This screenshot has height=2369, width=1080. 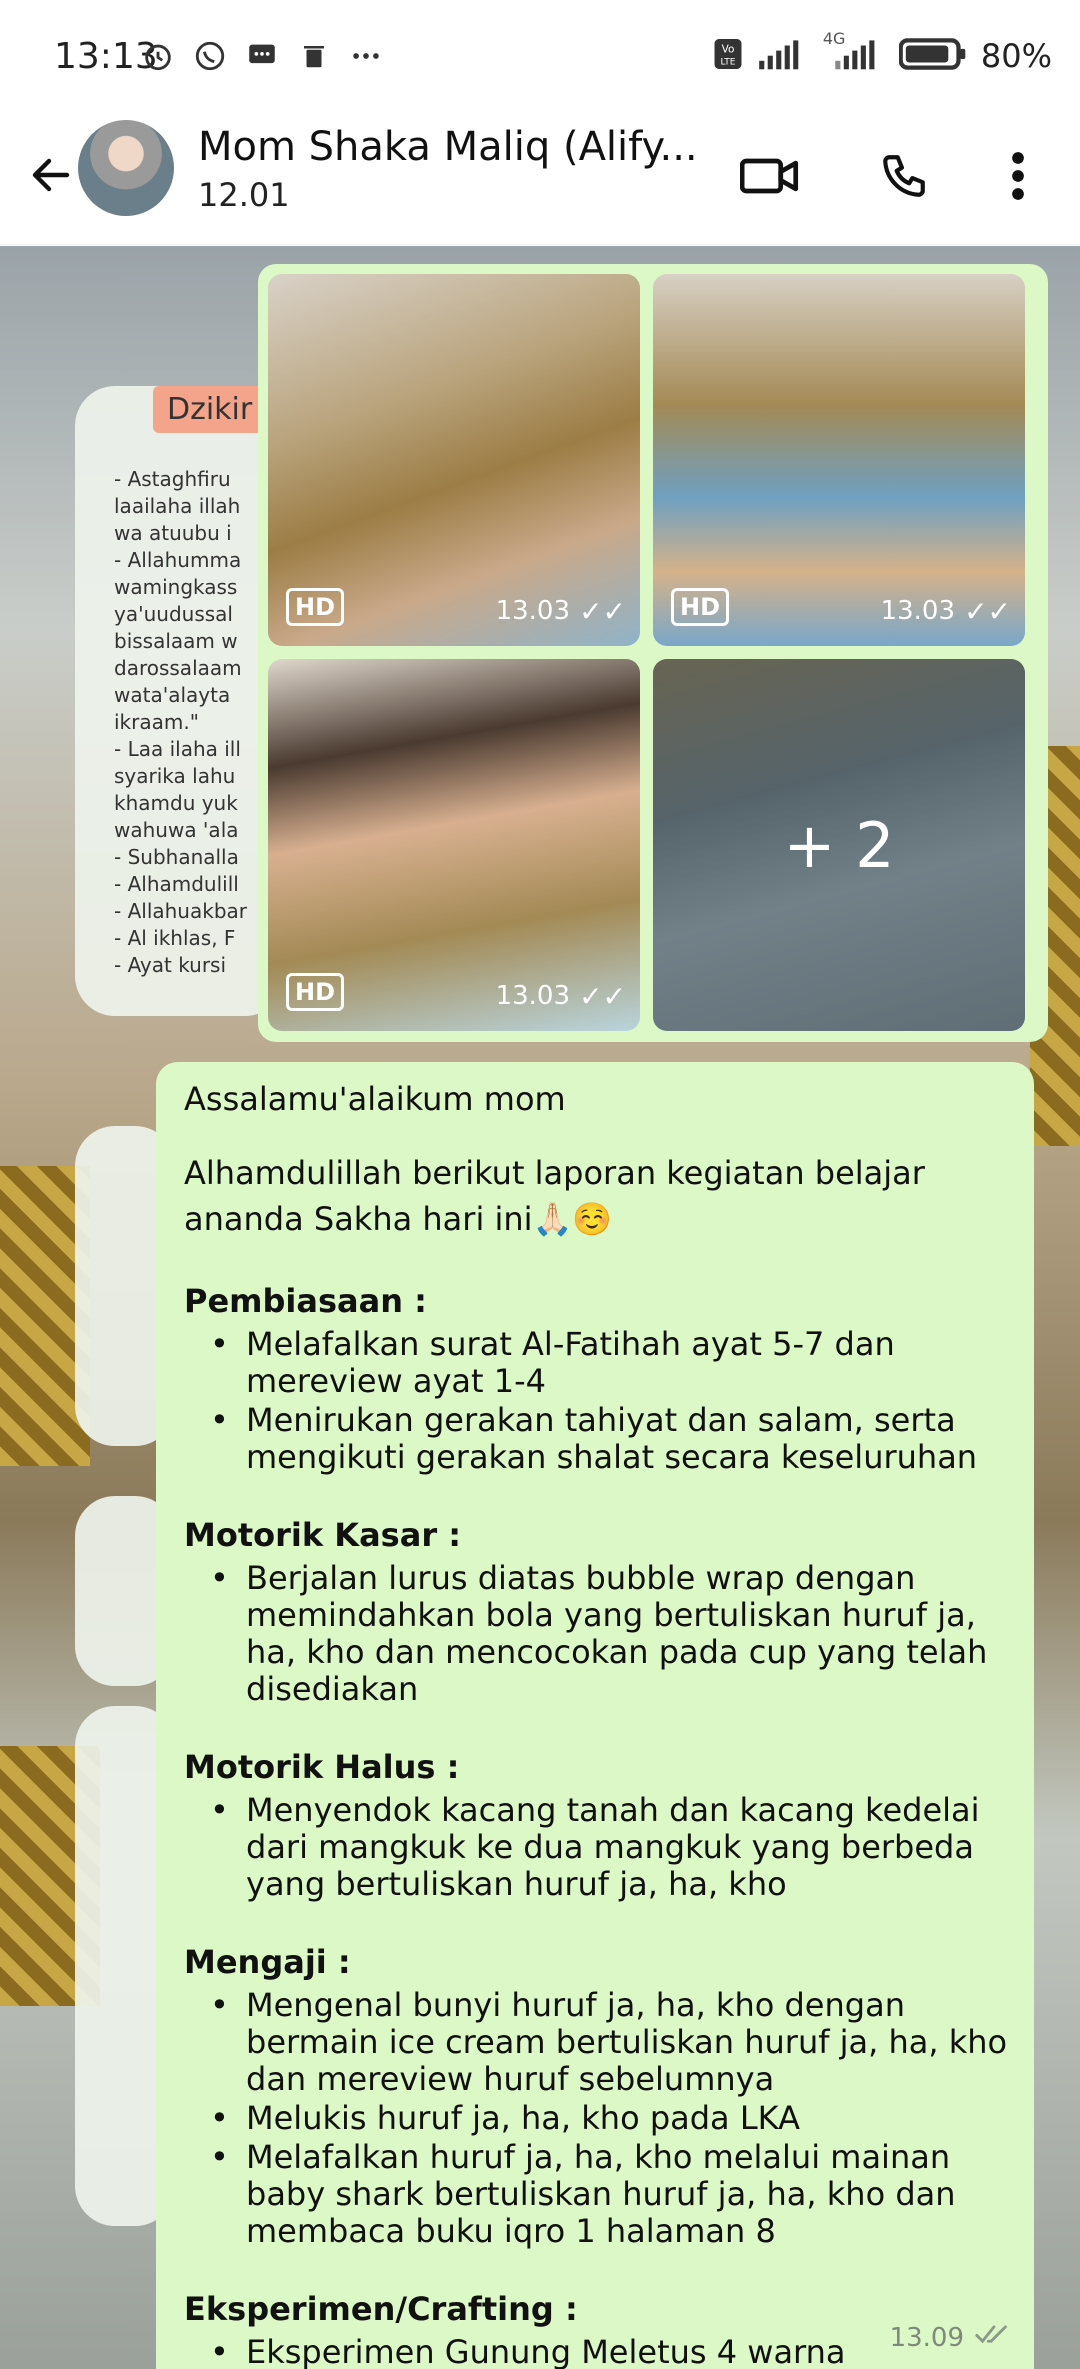 I want to click on trash-icon, so click(x=314, y=56).